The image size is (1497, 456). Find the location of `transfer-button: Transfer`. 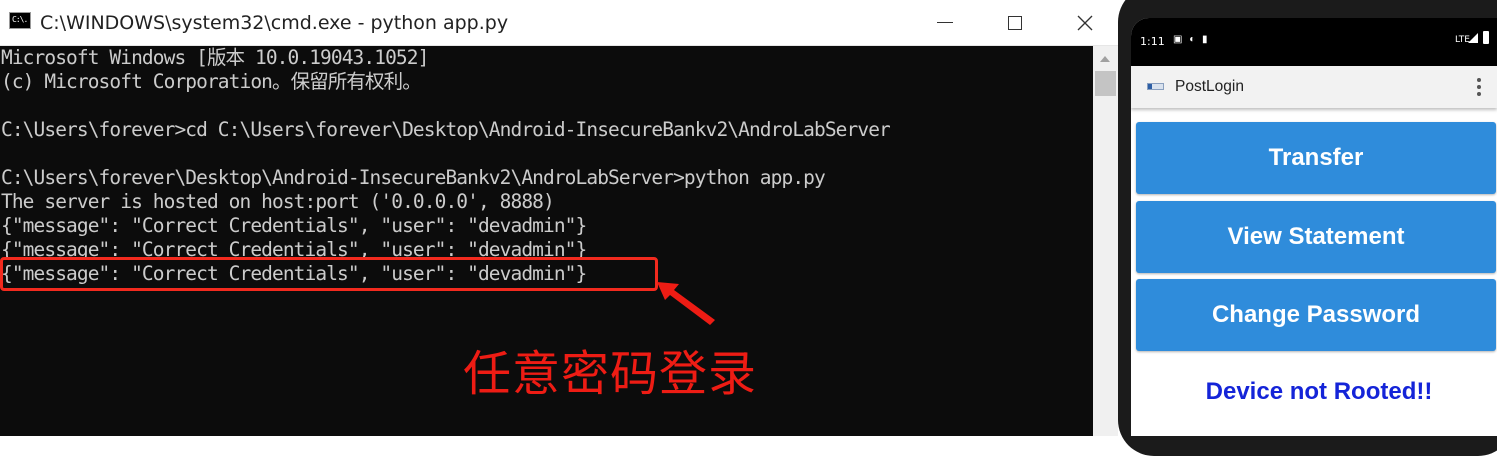

transfer-button: Transfer is located at coordinates (1316, 158).